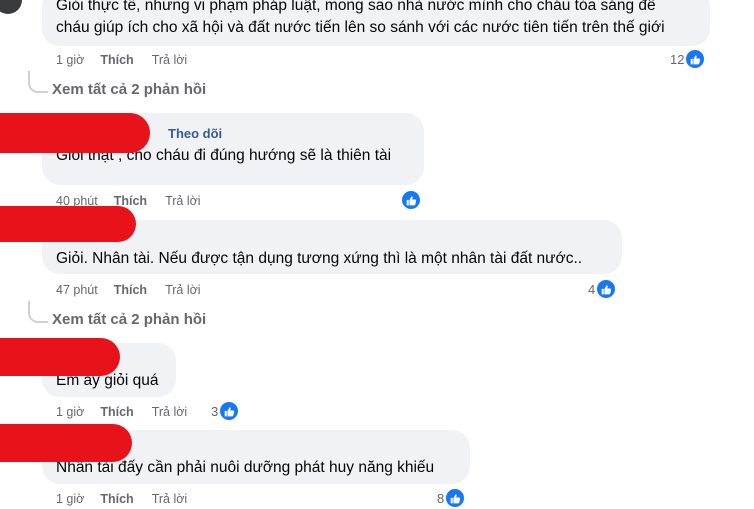  I want to click on reaction-count-value: 8, so click(441, 498).